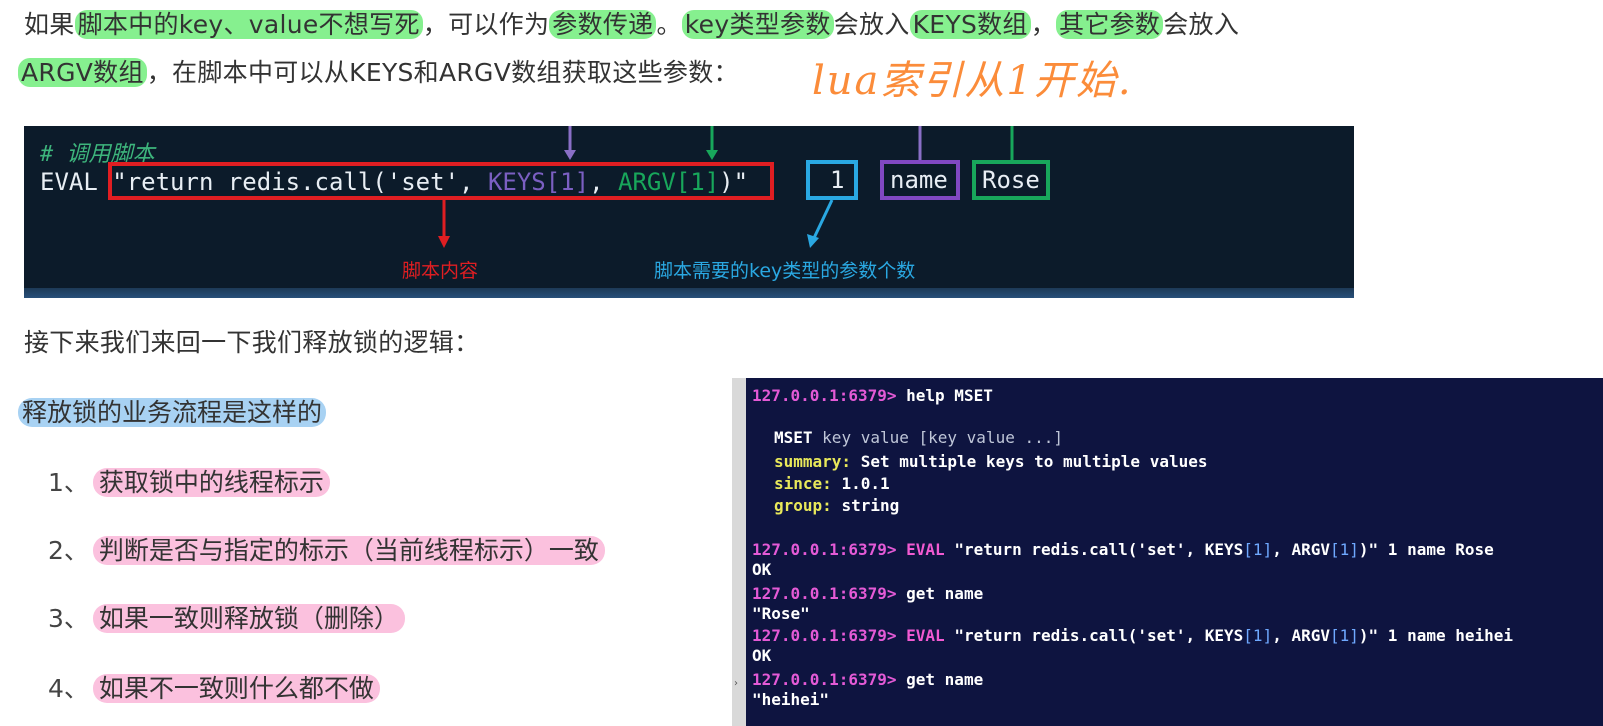 This screenshot has height=726, width=1603. What do you see at coordinates (862, 143) in the screenshot?
I see `argv-connector` at bounding box center [862, 143].